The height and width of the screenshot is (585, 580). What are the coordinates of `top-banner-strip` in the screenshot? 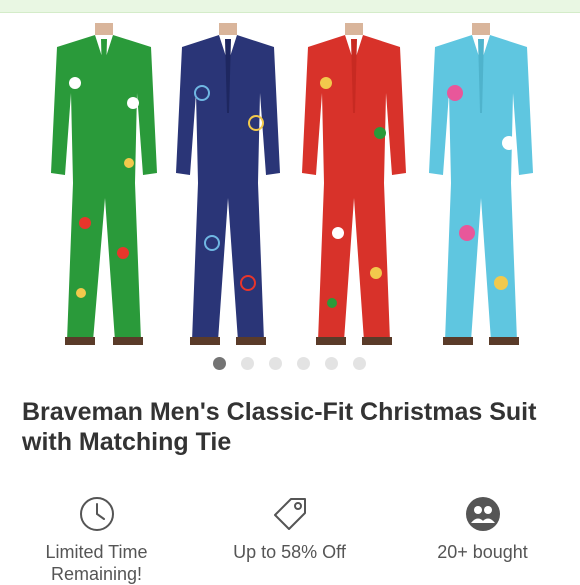 It's located at (290, 6).